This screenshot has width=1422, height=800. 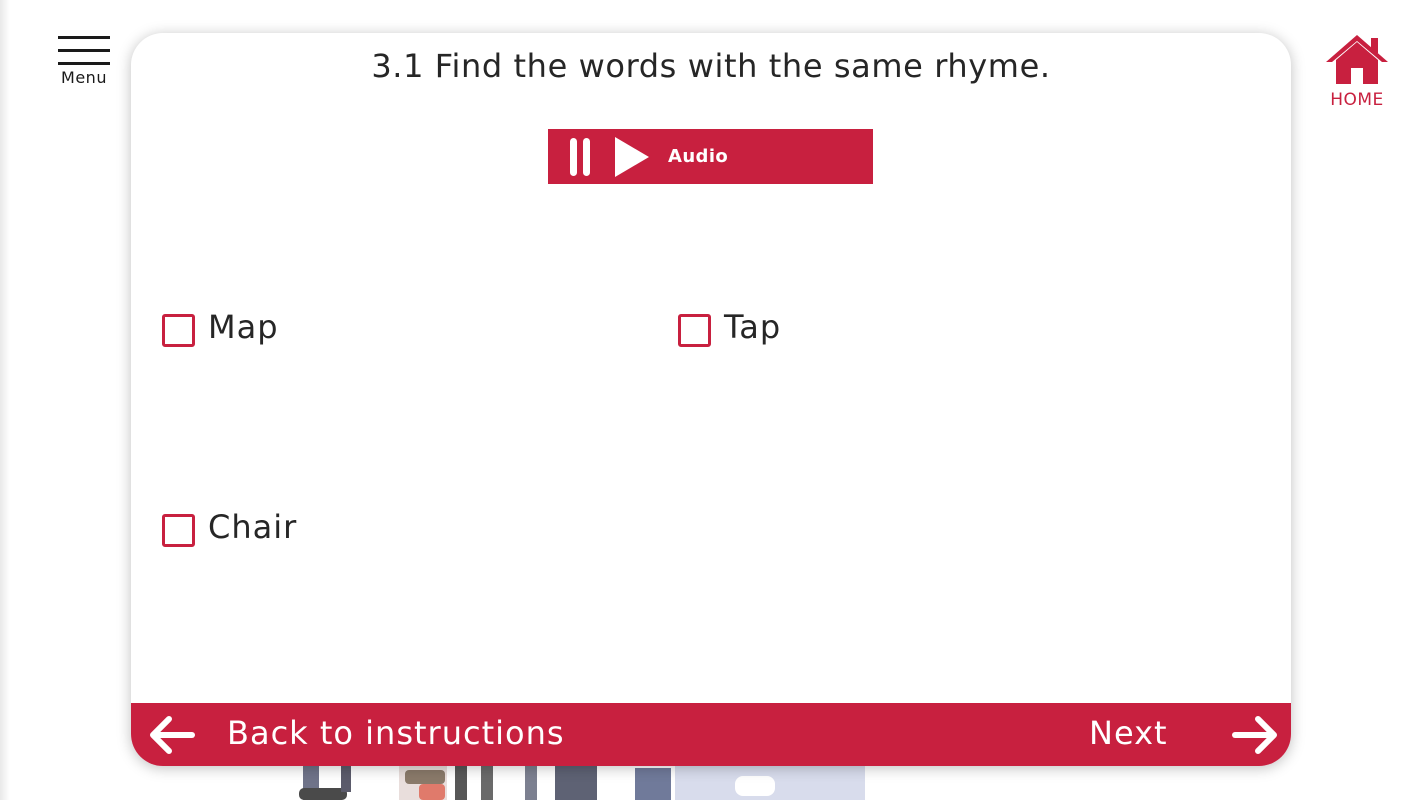 I want to click on pause-icon-bar, so click(x=586, y=157).